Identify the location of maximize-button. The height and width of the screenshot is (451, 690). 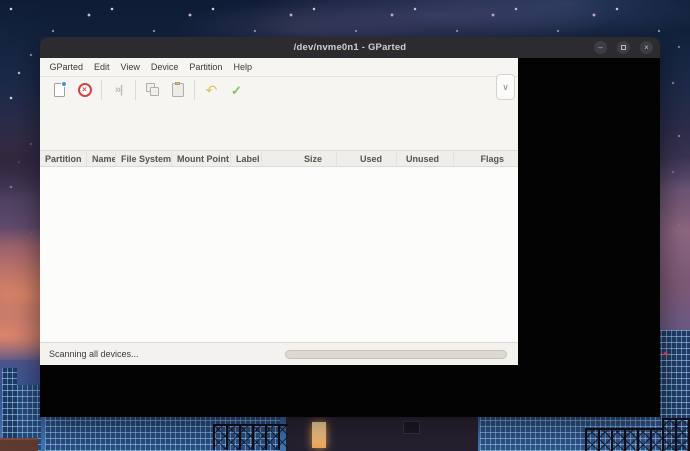
(623, 47).